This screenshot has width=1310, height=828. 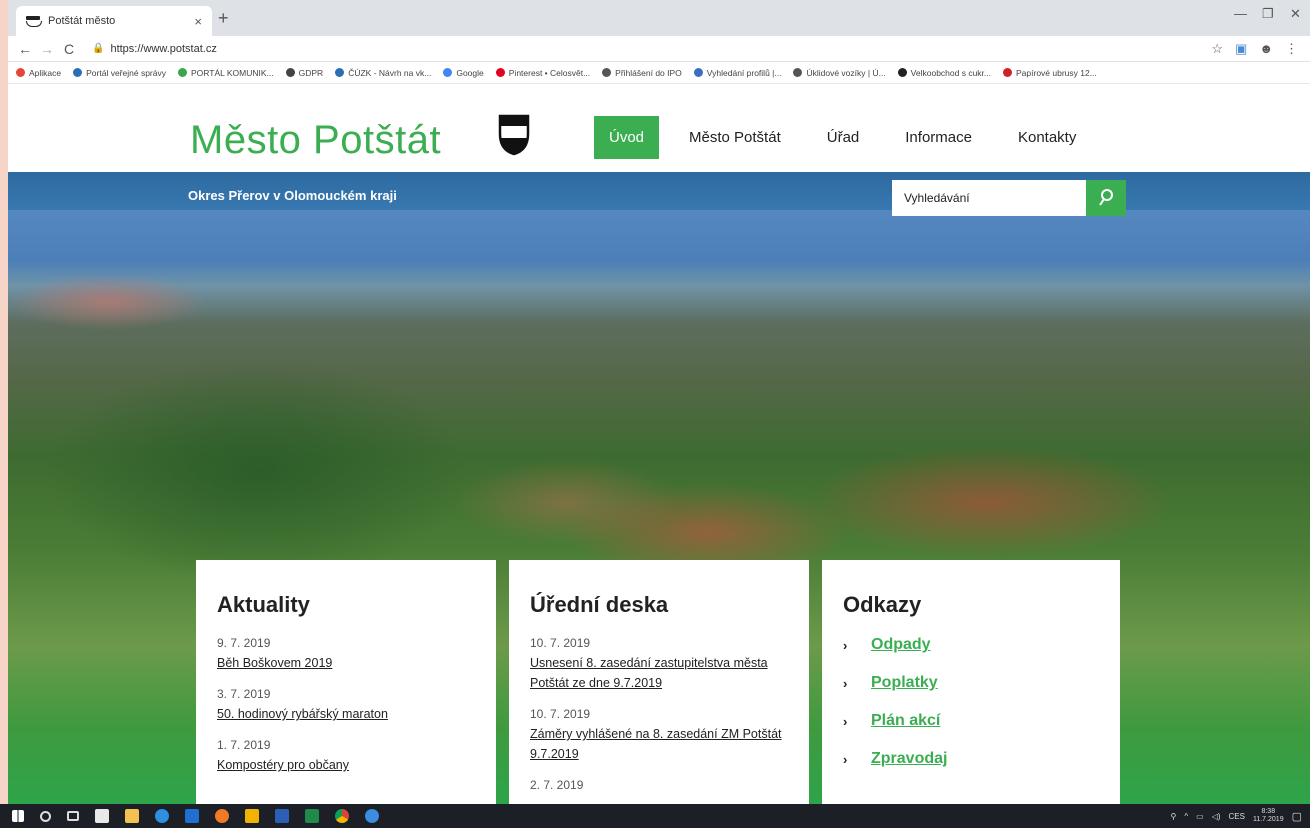 I want to click on odkaz-item: › Plán akcí, so click(x=971, y=721).